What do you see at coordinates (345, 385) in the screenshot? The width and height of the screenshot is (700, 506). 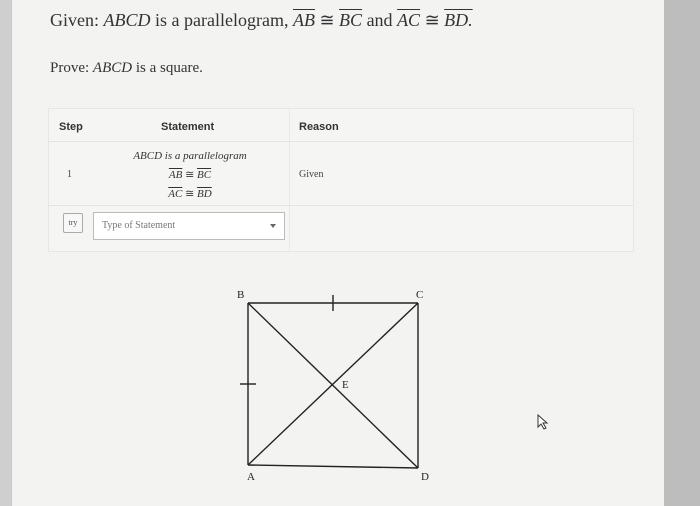 I see `label-e: E` at bounding box center [345, 385].